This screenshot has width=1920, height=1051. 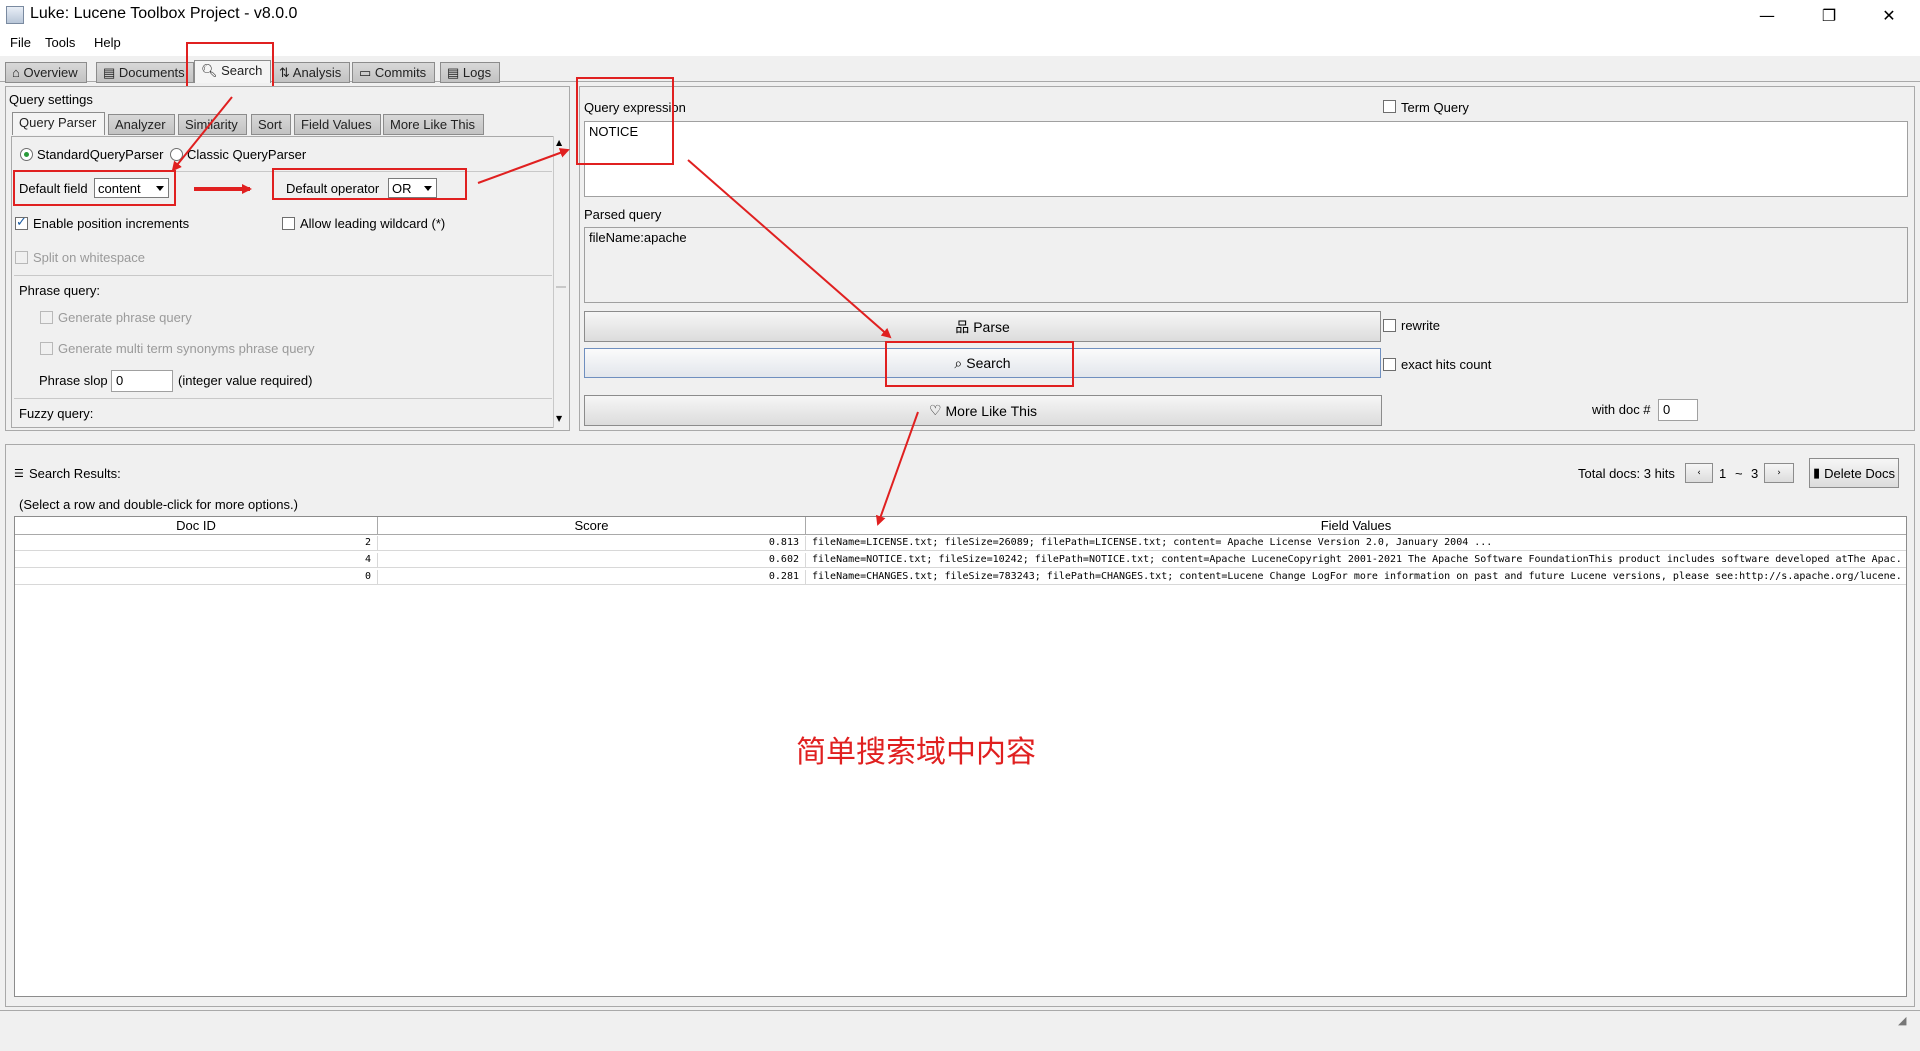 What do you see at coordinates (202, 134) in the screenshot?
I see `arrow-tab-to-field` at bounding box center [202, 134].